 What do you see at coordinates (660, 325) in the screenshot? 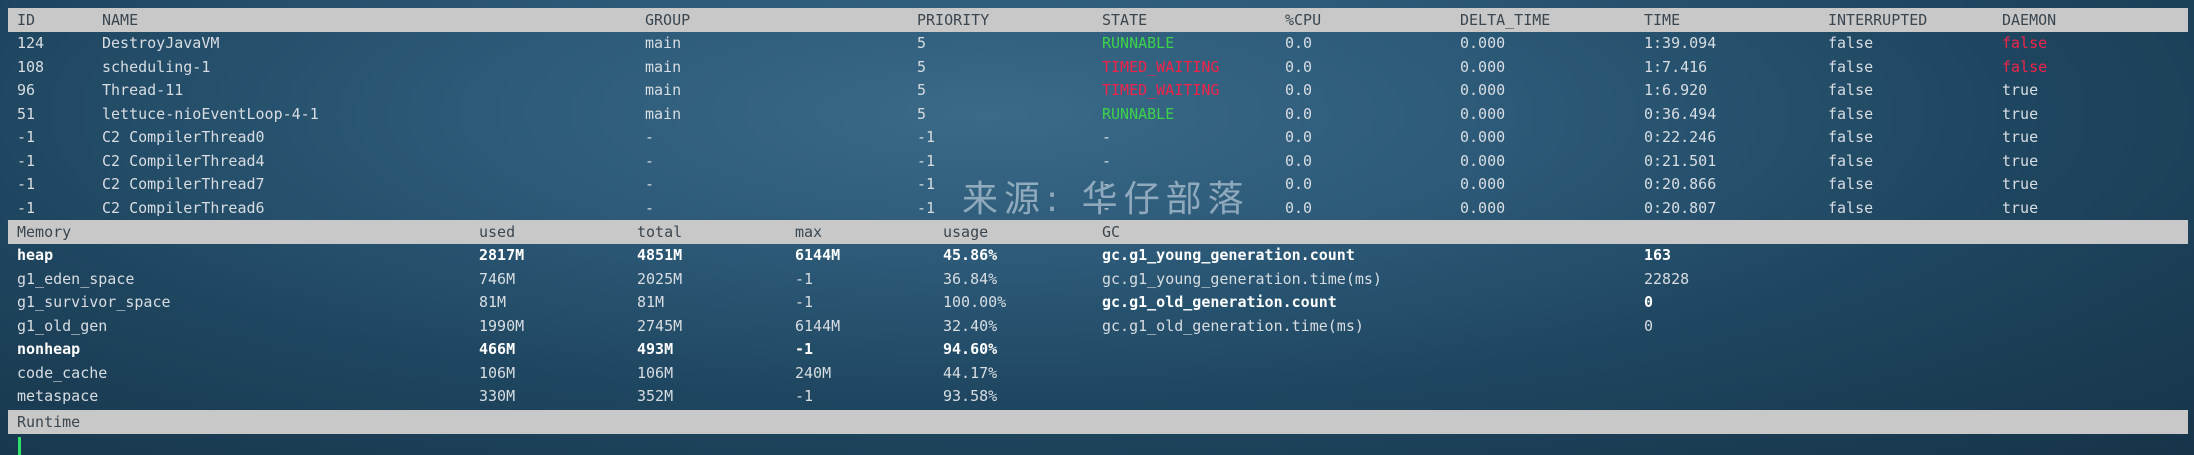
I see `memory-total-cell: 2745M` at bounding box center [660, 325].